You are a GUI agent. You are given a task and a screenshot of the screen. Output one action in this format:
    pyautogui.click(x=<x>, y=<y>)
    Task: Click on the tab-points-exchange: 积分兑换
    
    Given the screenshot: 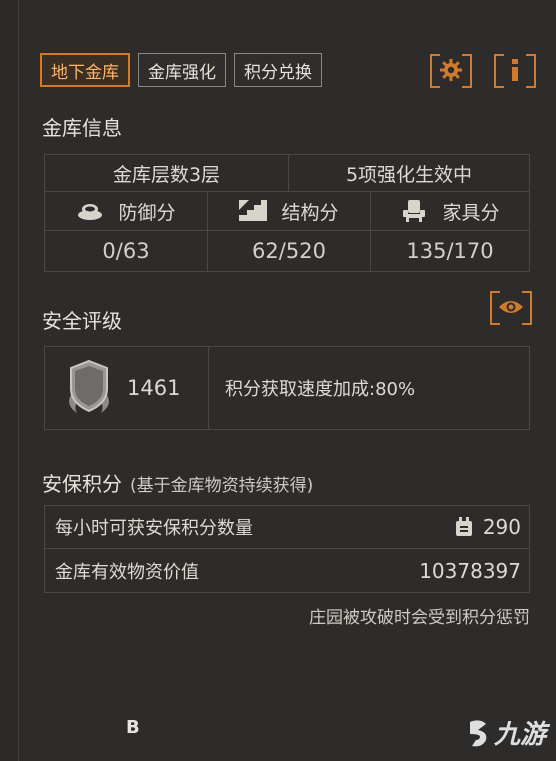 What is the action you would take?
    pyautogui.click(x=278, y=70)
    